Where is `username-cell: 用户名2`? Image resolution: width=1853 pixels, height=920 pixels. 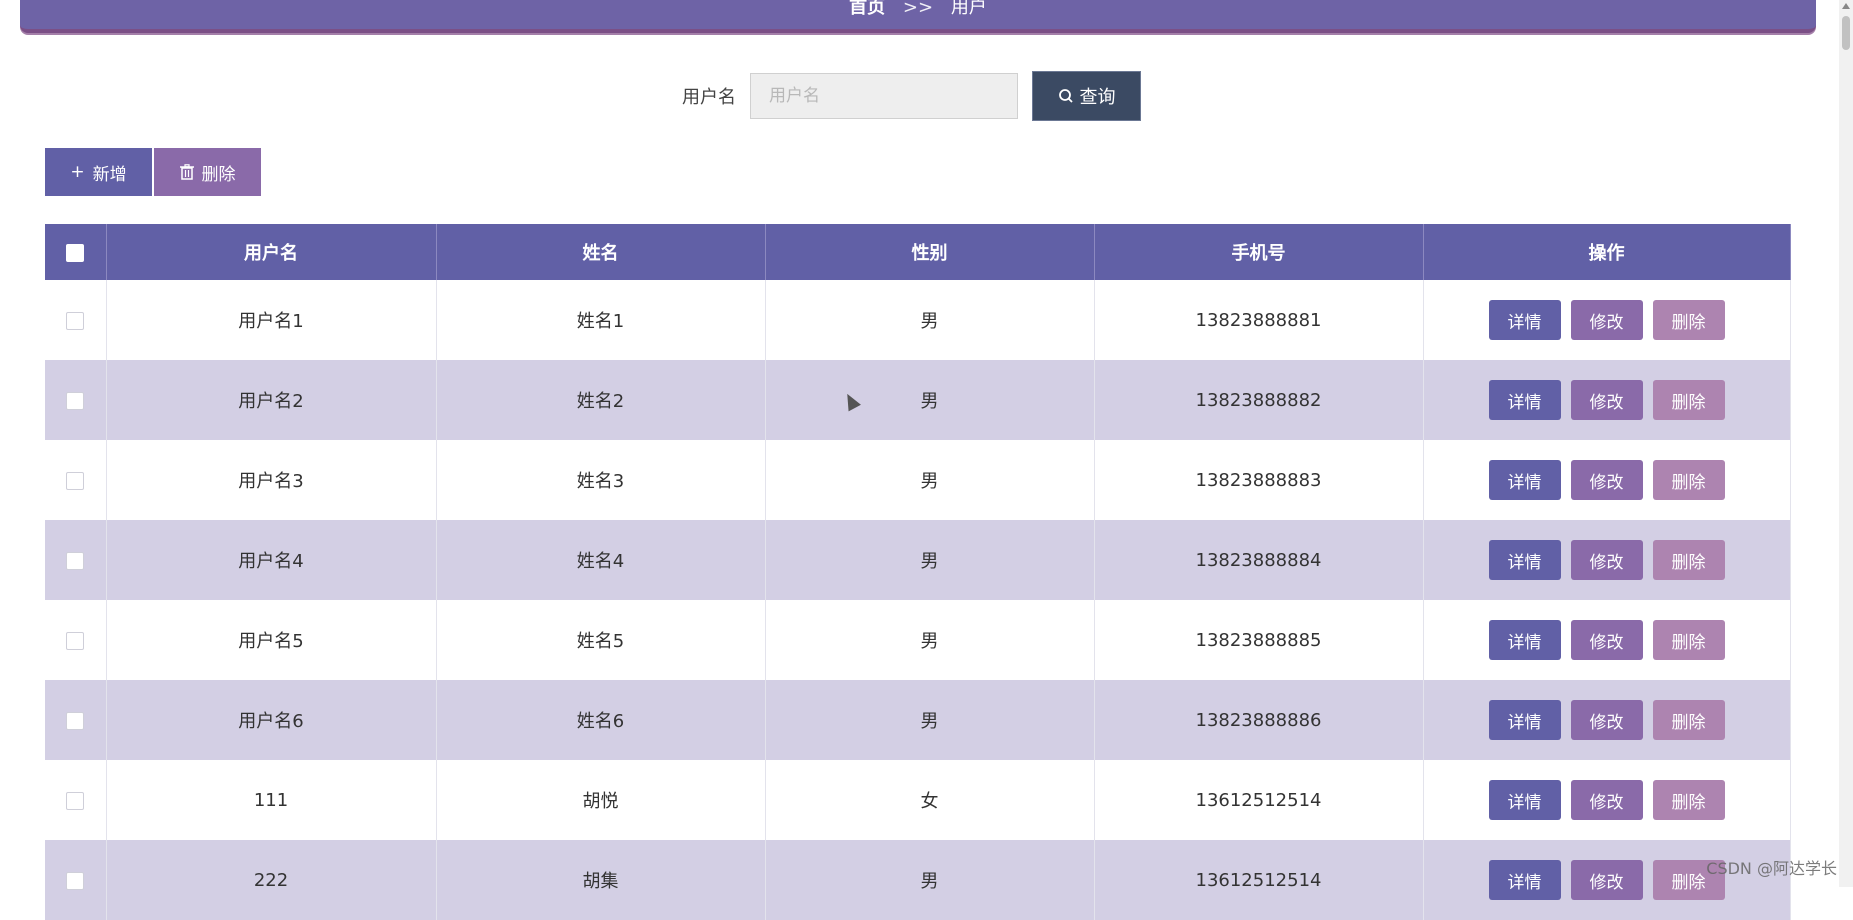
username-cell: 用户名2 is located at coordinates (271, 400).